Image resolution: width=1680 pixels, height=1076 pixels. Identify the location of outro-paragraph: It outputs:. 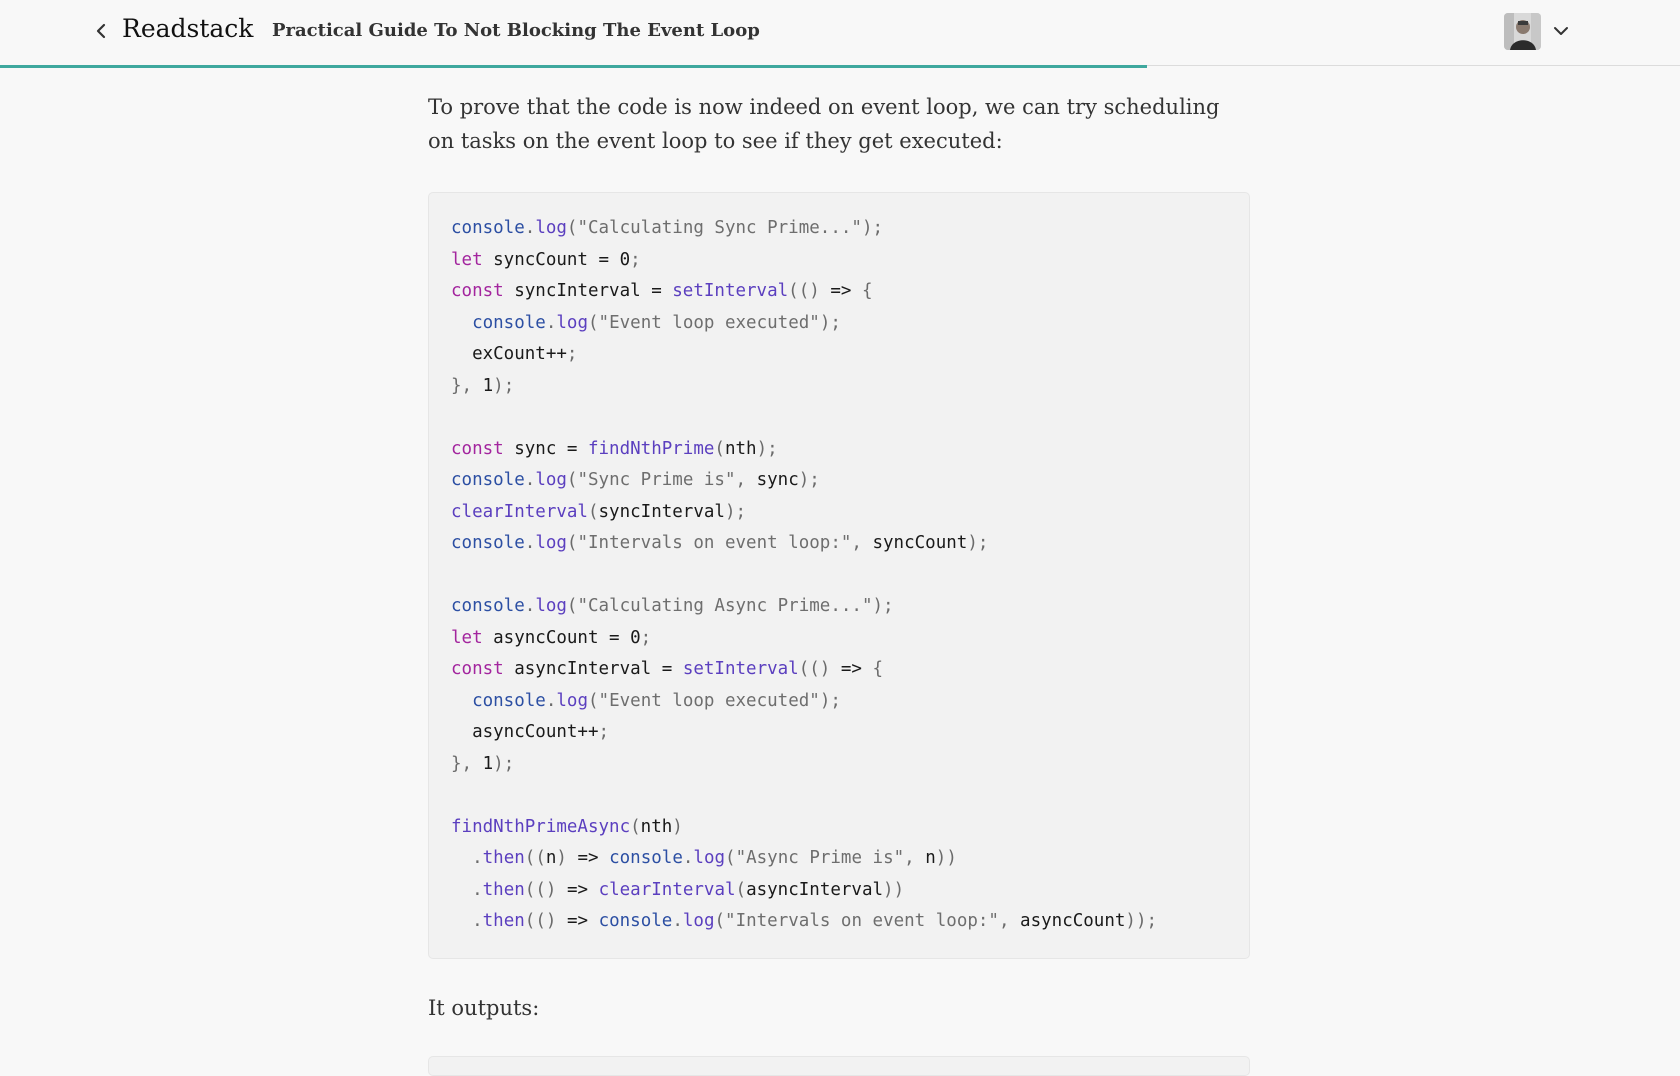
(484, 1007).